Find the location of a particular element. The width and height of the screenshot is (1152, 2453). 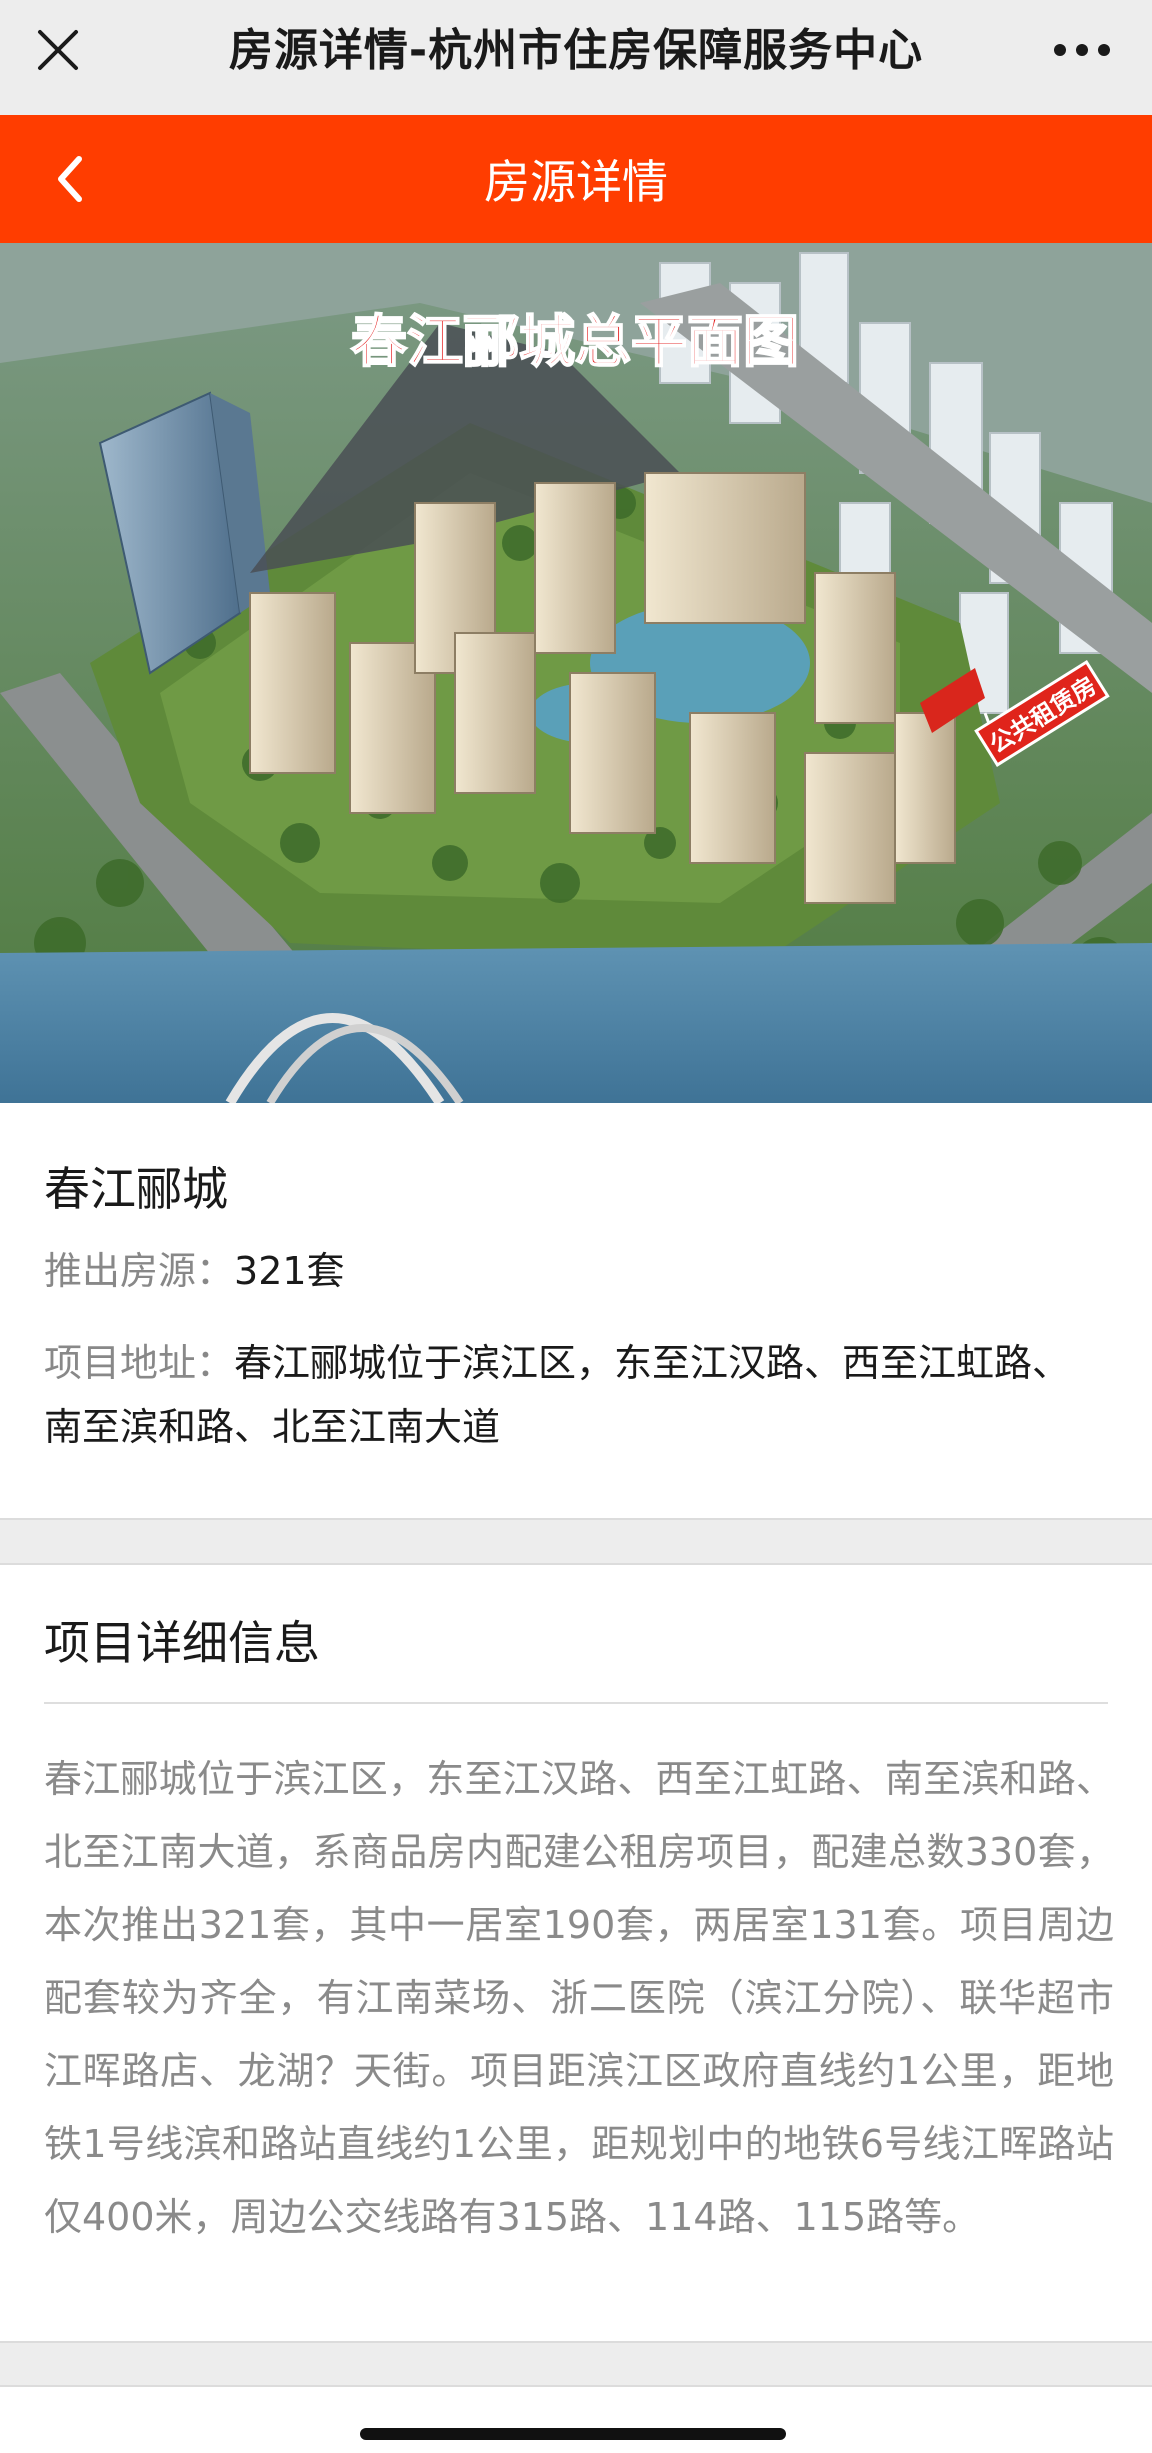

address-label: 项目地址： is located at coordinates (139, 1363).